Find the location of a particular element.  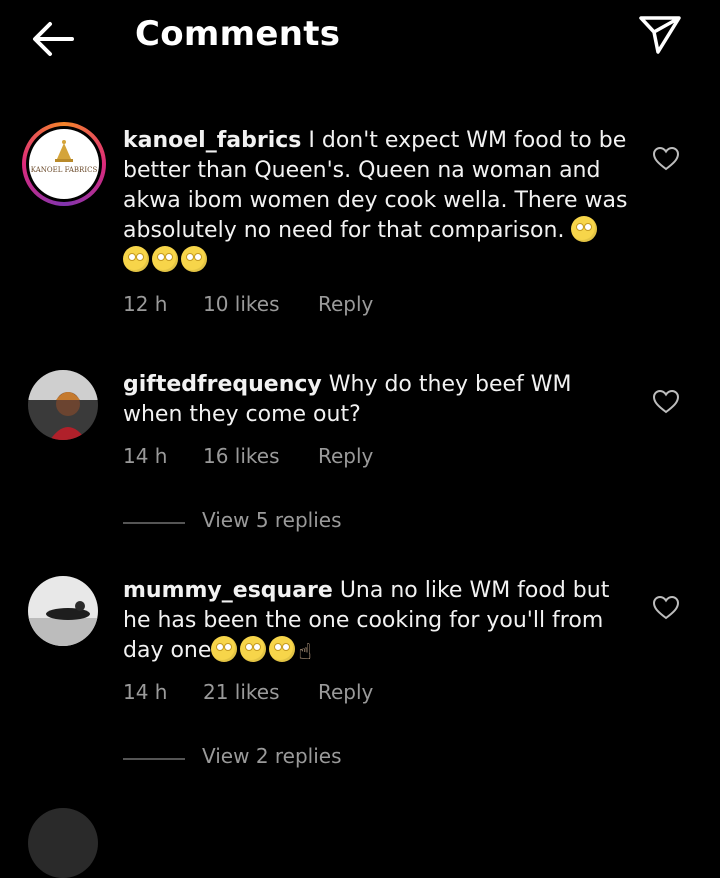

comment-username: kanoel_fabrics is located at coordinates (212, 140).